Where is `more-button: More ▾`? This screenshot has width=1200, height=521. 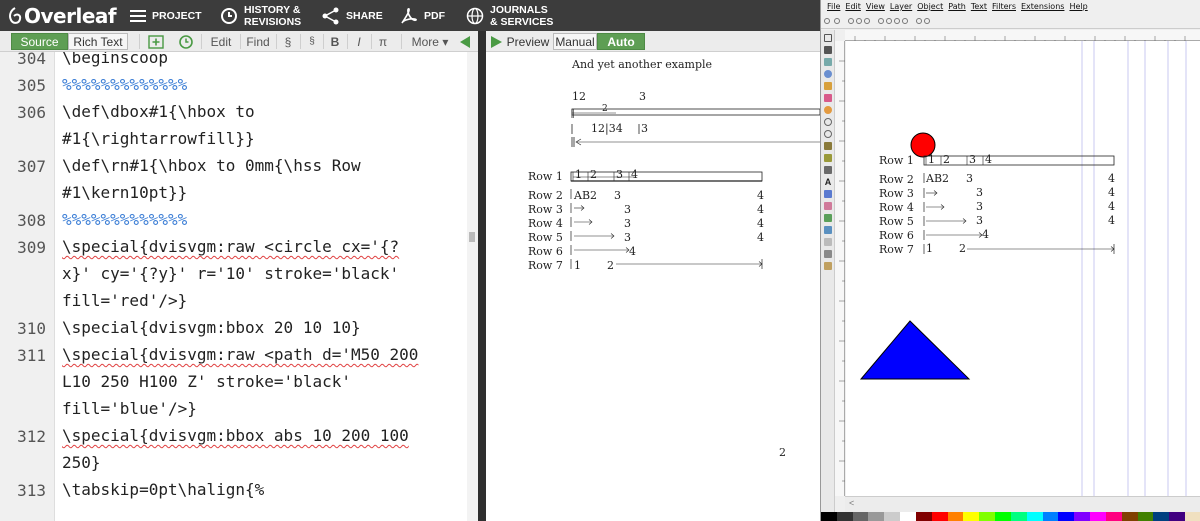 more-button: More ▾ is located at coordinates (430, 41).